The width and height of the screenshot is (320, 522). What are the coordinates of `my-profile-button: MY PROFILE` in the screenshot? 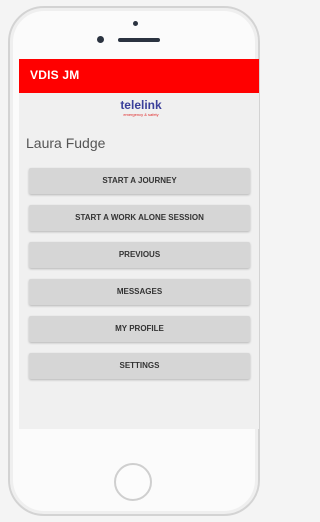 It's located at (139, 329).